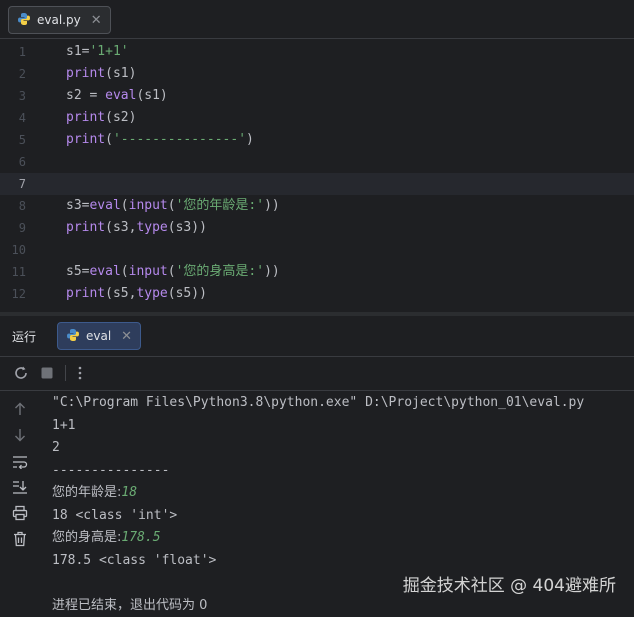  I want to click on console-line: ---------------, so click(343, 471).